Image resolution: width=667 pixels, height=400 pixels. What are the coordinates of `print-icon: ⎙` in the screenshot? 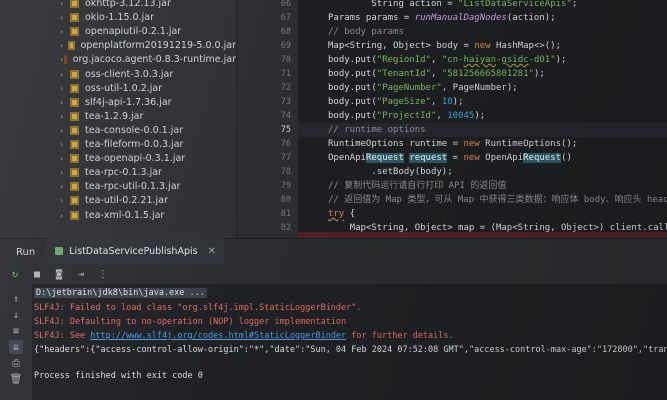 It's located at (16, 363).